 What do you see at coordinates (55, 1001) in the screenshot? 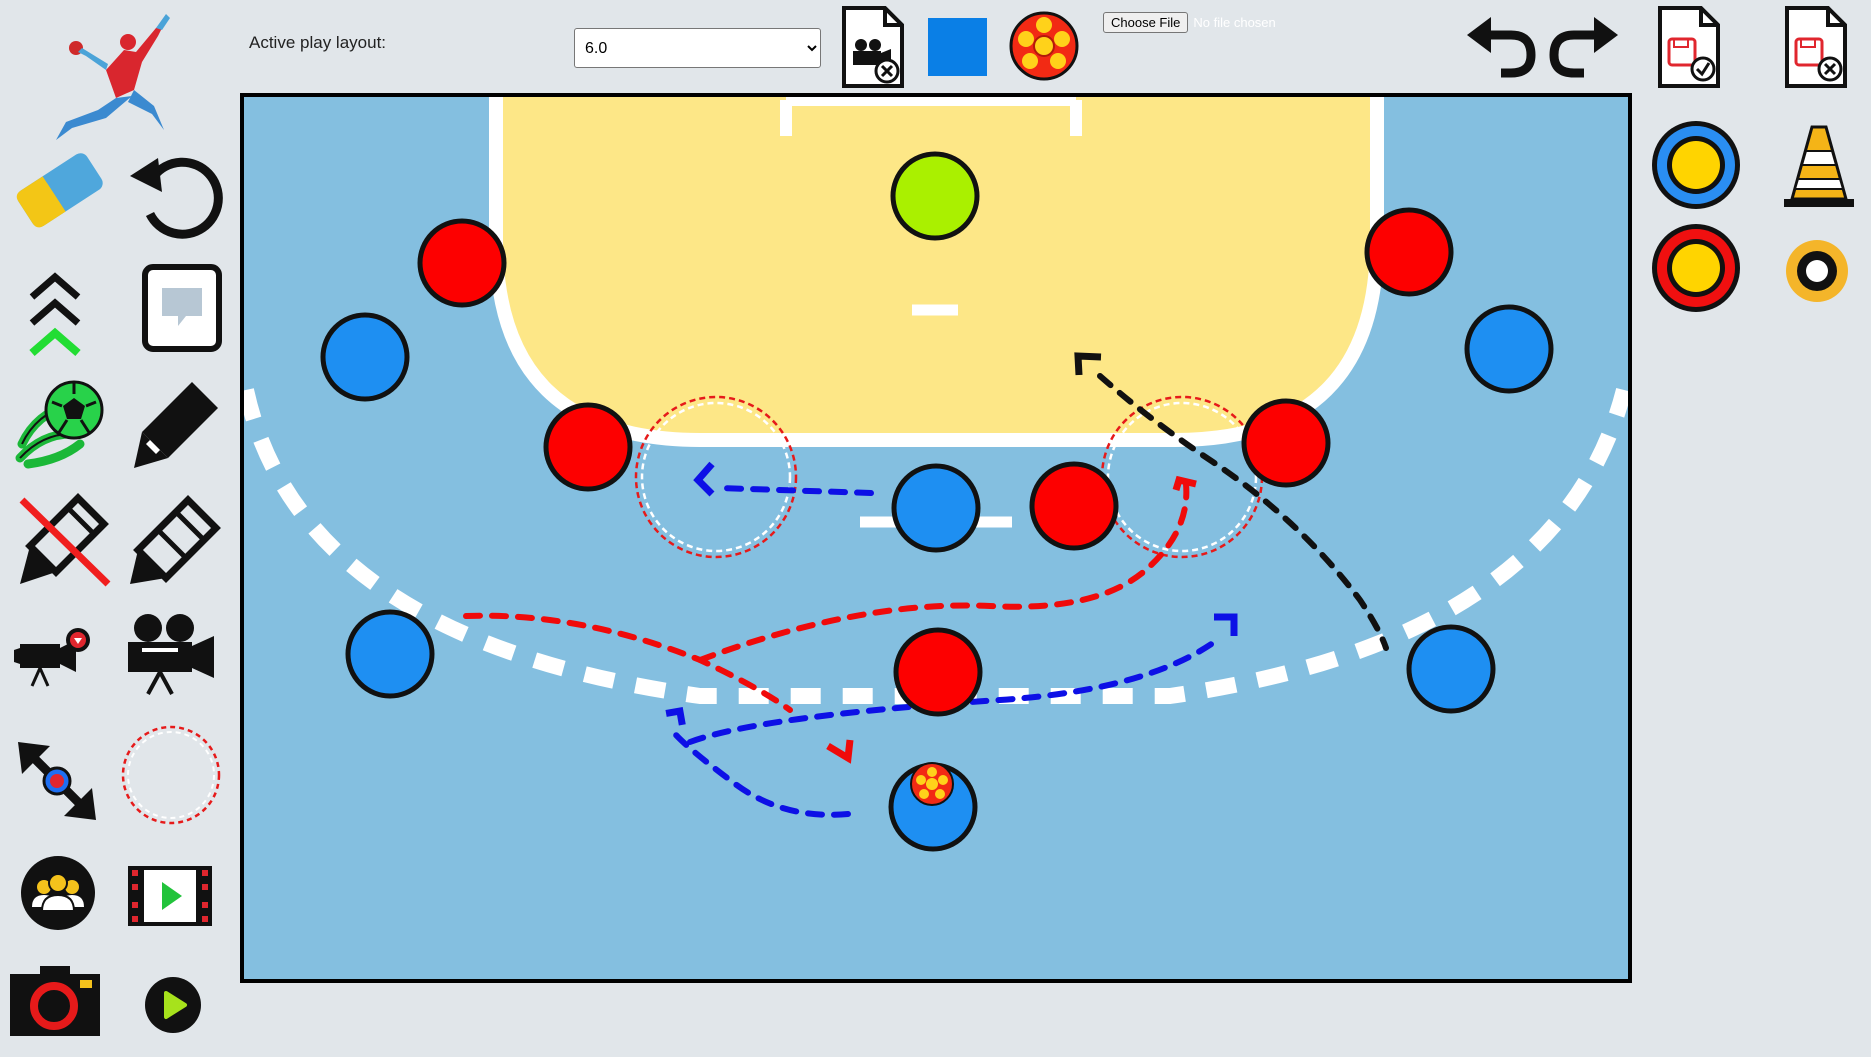
I see `photo-camera-icon` at bounding box center [55, 1001].